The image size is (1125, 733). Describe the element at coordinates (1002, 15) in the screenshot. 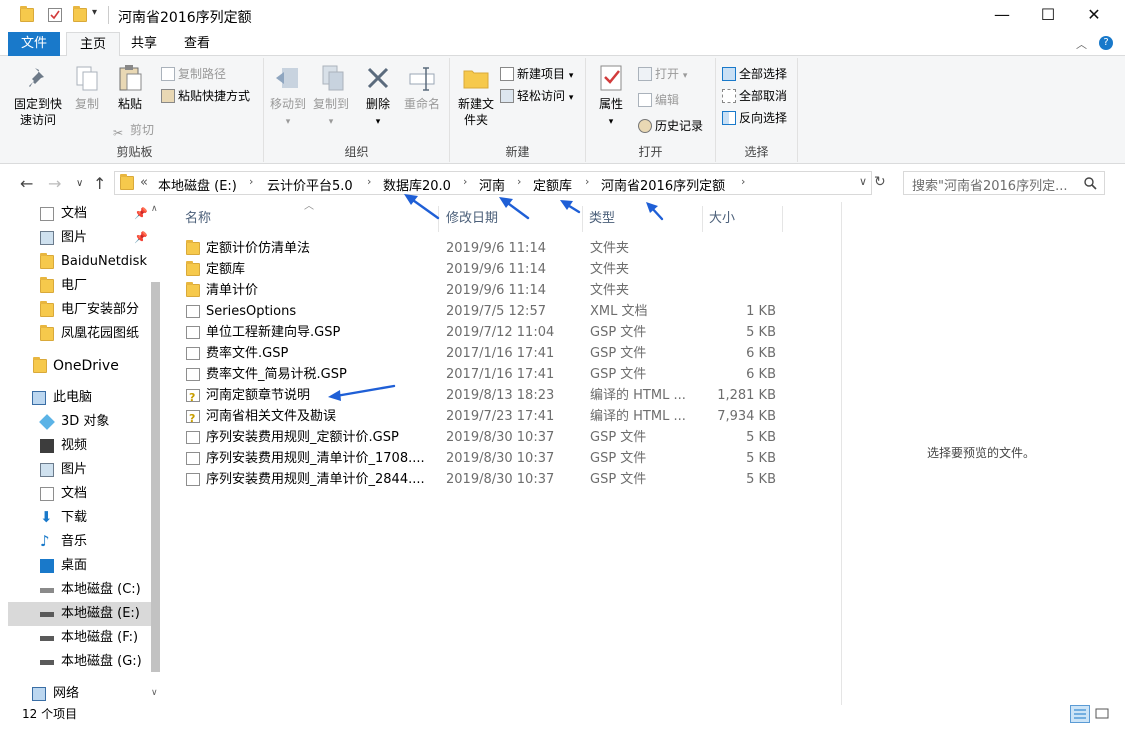

I see `minimize-button: —` at that location.